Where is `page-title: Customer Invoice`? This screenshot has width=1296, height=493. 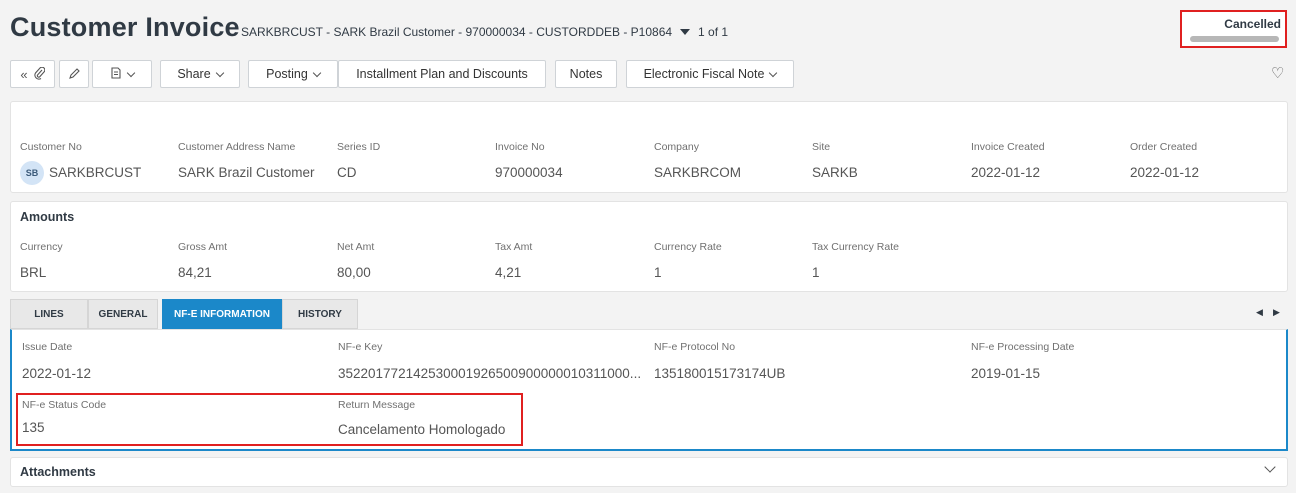
page-title: Customer Invoice is located at coordinates (125, 27).